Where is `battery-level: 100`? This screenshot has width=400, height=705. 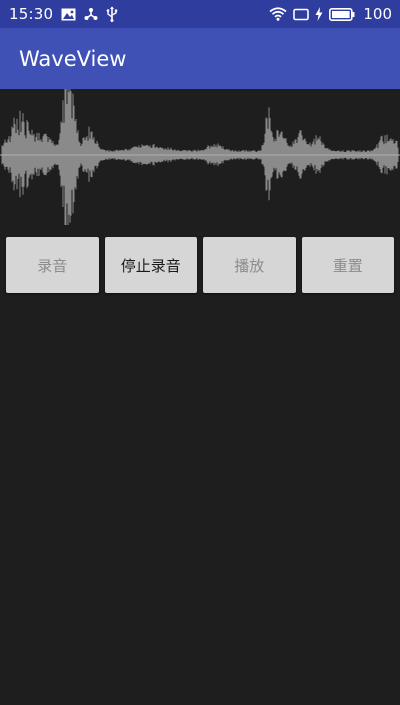
battery-level: 100 is located at coordinates (377, 14).